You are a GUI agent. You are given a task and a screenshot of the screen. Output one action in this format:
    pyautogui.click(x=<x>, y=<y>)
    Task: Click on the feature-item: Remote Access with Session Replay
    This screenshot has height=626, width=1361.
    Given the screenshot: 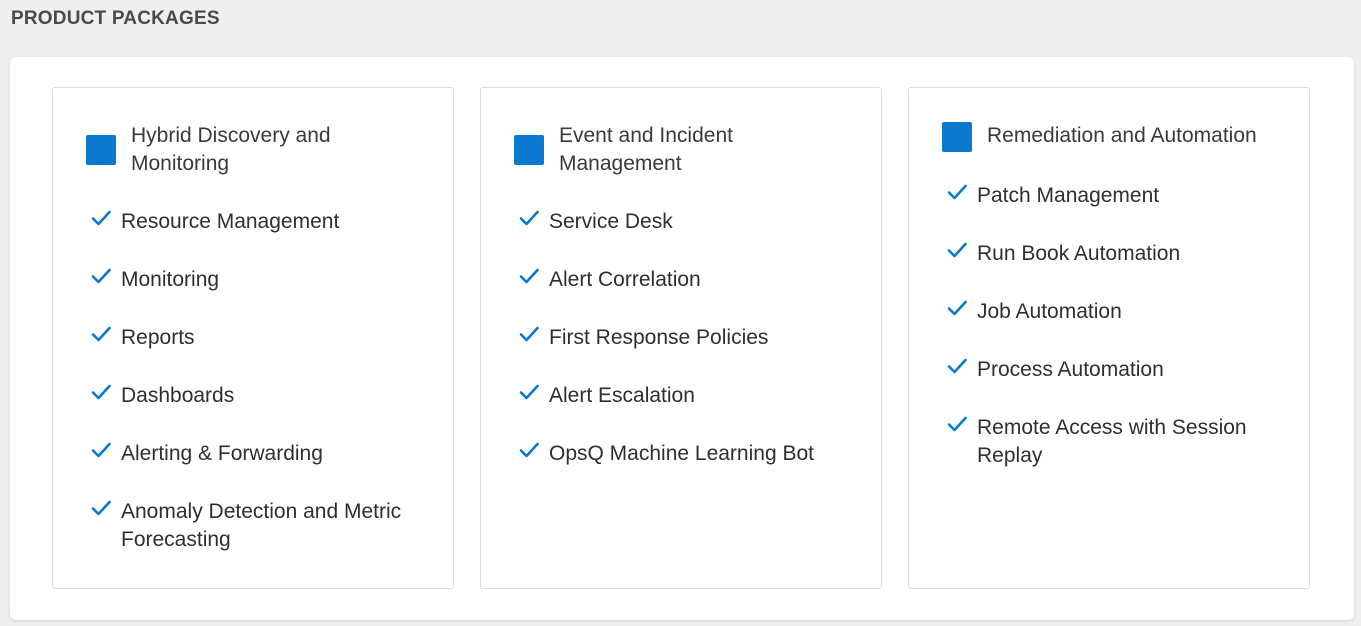 What is the action you would take?
    pyautogui.click(x=1117, y=442)
    